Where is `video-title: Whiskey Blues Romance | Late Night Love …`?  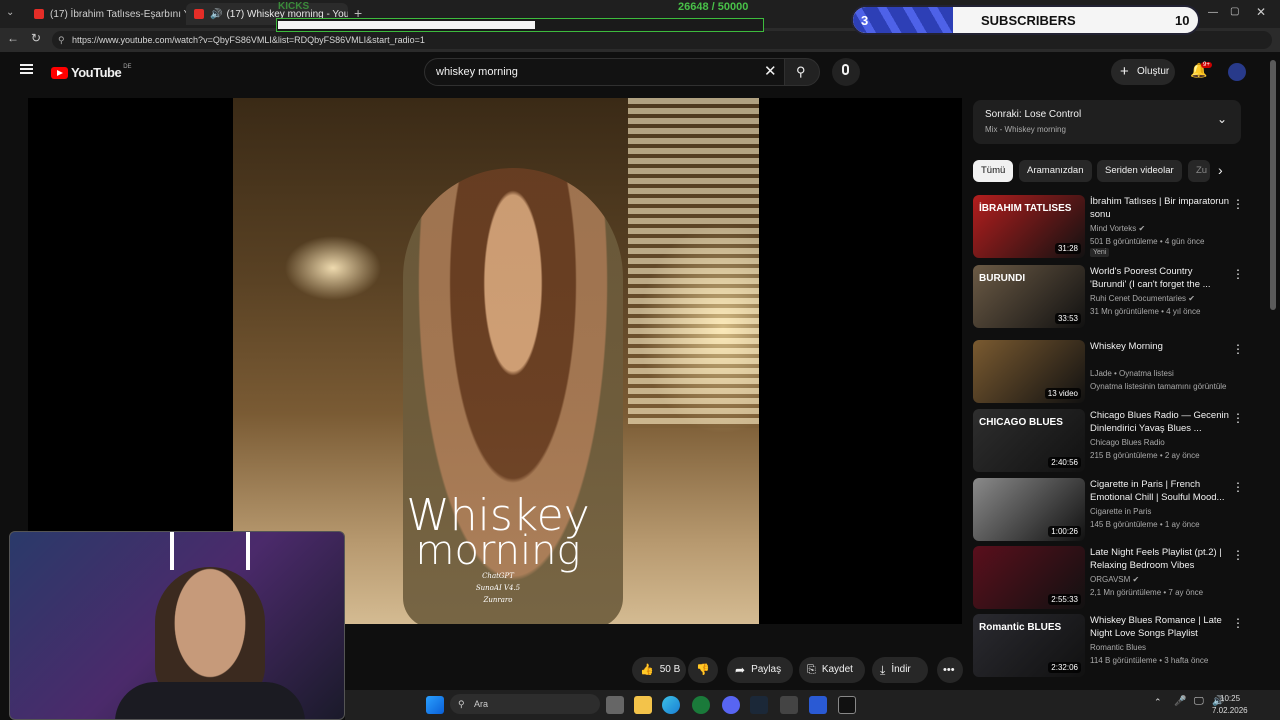
video-title: Whiskey Blues Romance | Late Night Love … is located at coordinates (1160, 627).